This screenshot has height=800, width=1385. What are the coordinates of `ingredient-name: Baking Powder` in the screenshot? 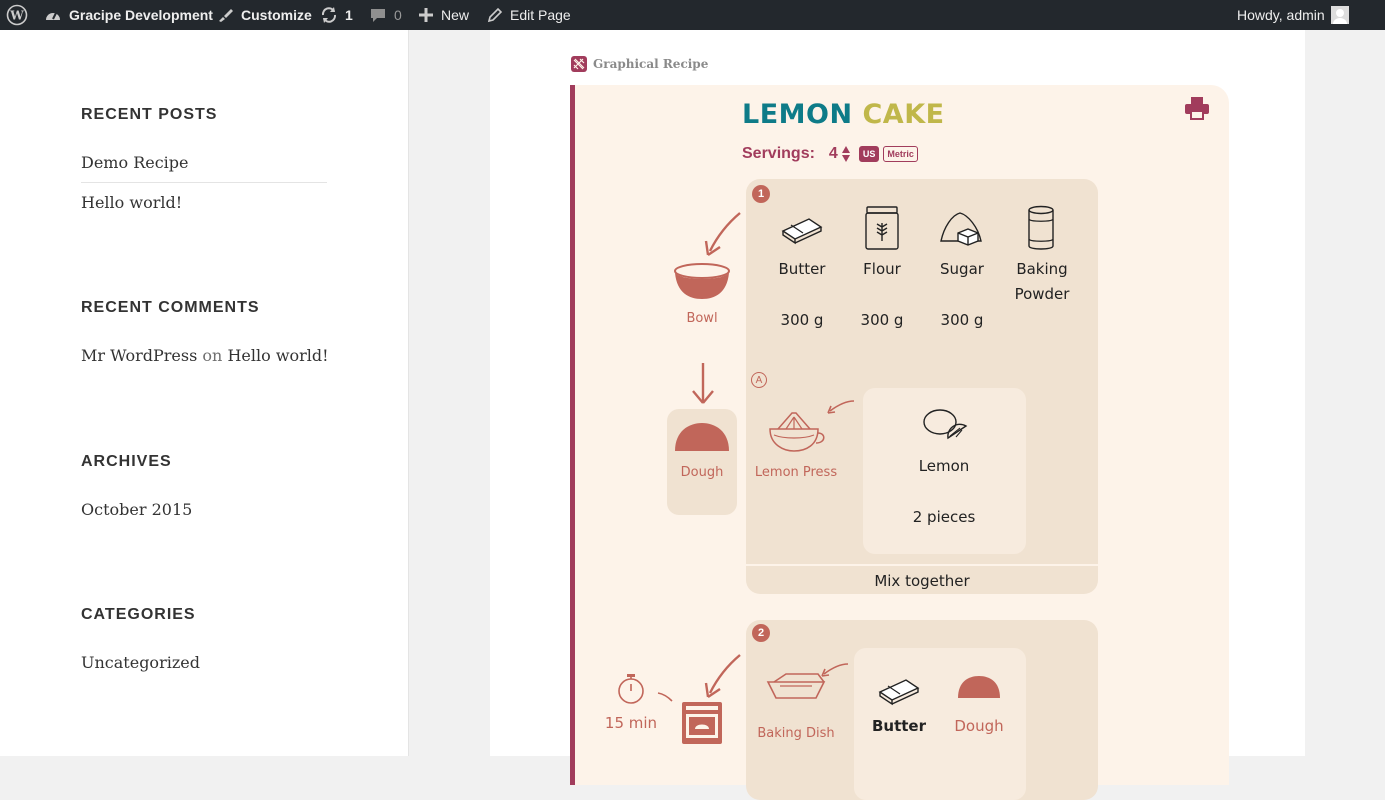 It's located at (1042, 281).